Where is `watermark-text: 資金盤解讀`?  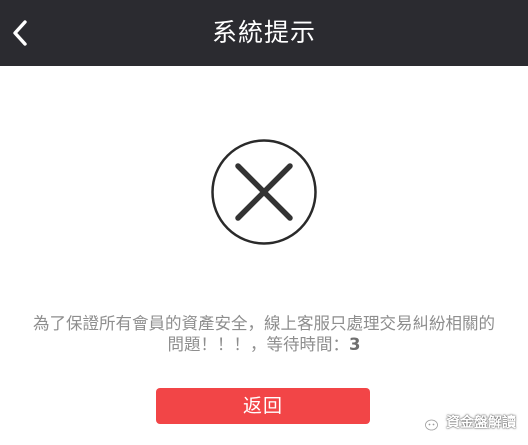 watermark-text: 資金盤解讀 is located at coordinates (481, 423).